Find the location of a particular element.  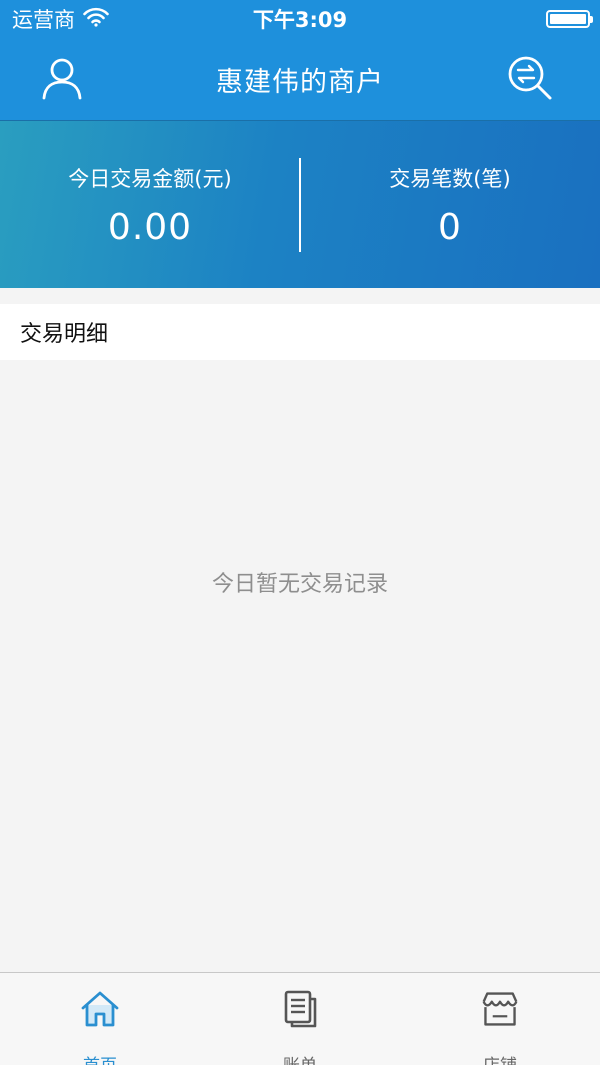

header-area: 运营商 下午3:09 惠建伟的商户 is located at coordinates (300, 60).